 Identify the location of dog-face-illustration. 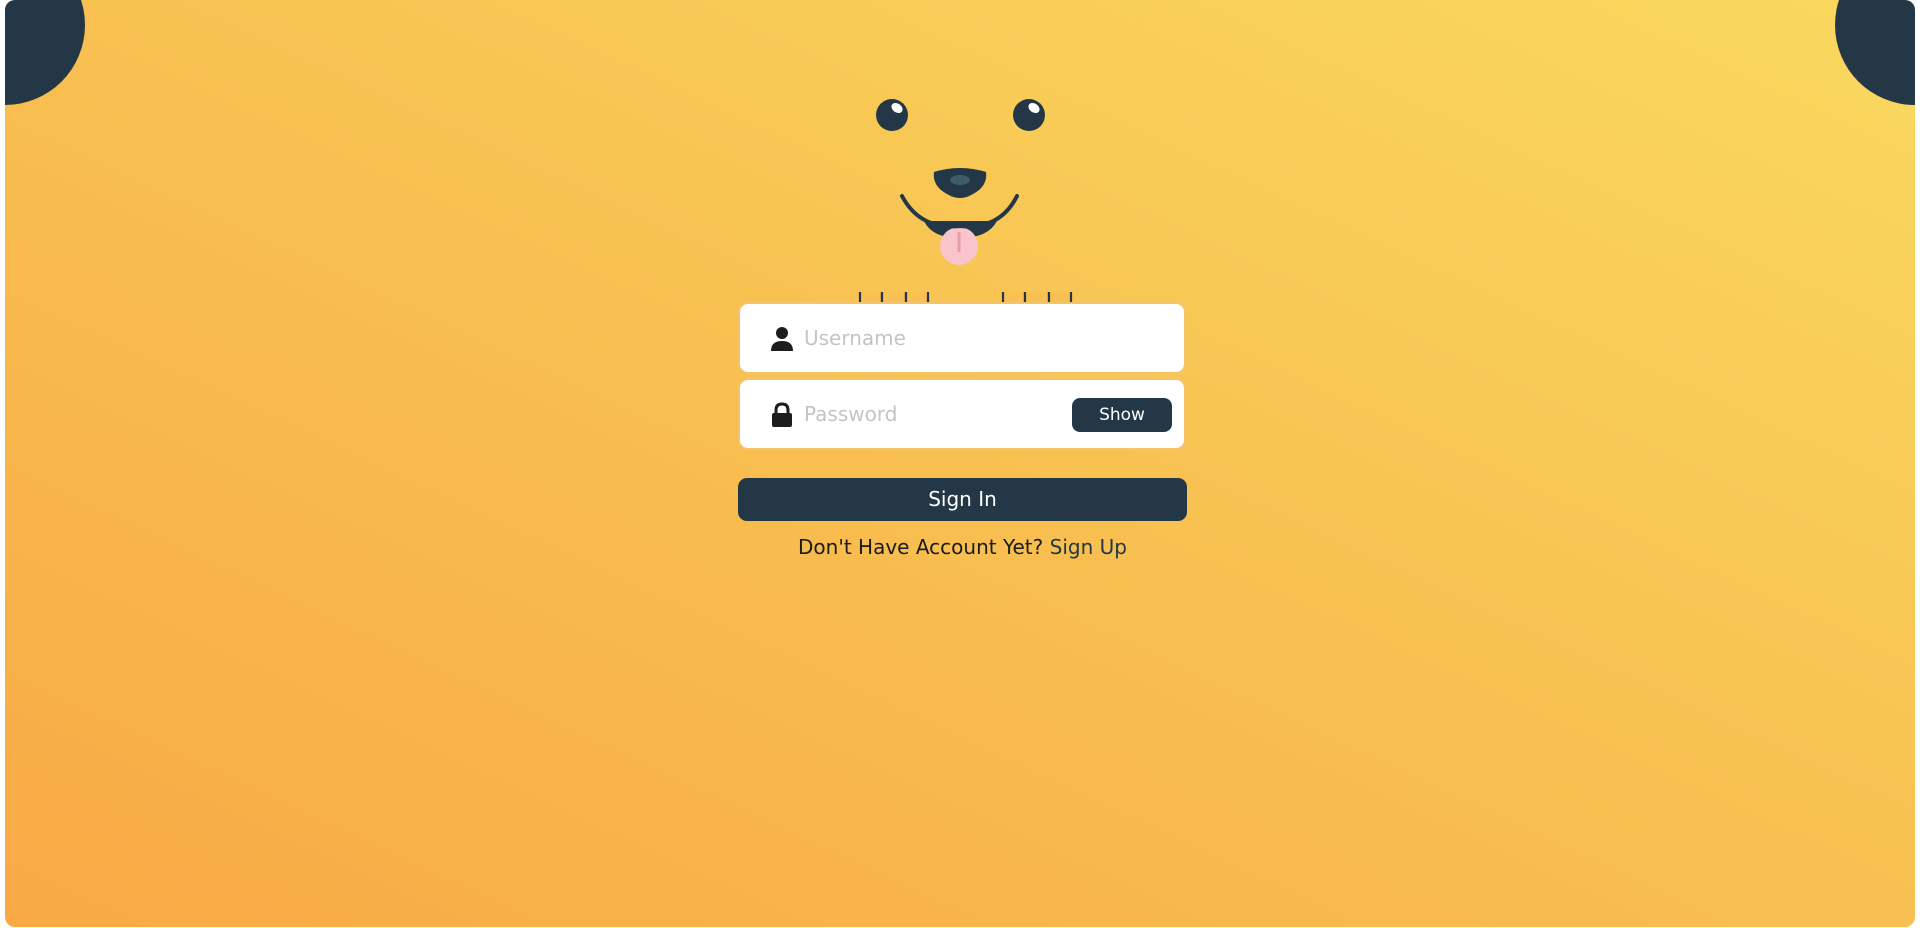
(965, 212).